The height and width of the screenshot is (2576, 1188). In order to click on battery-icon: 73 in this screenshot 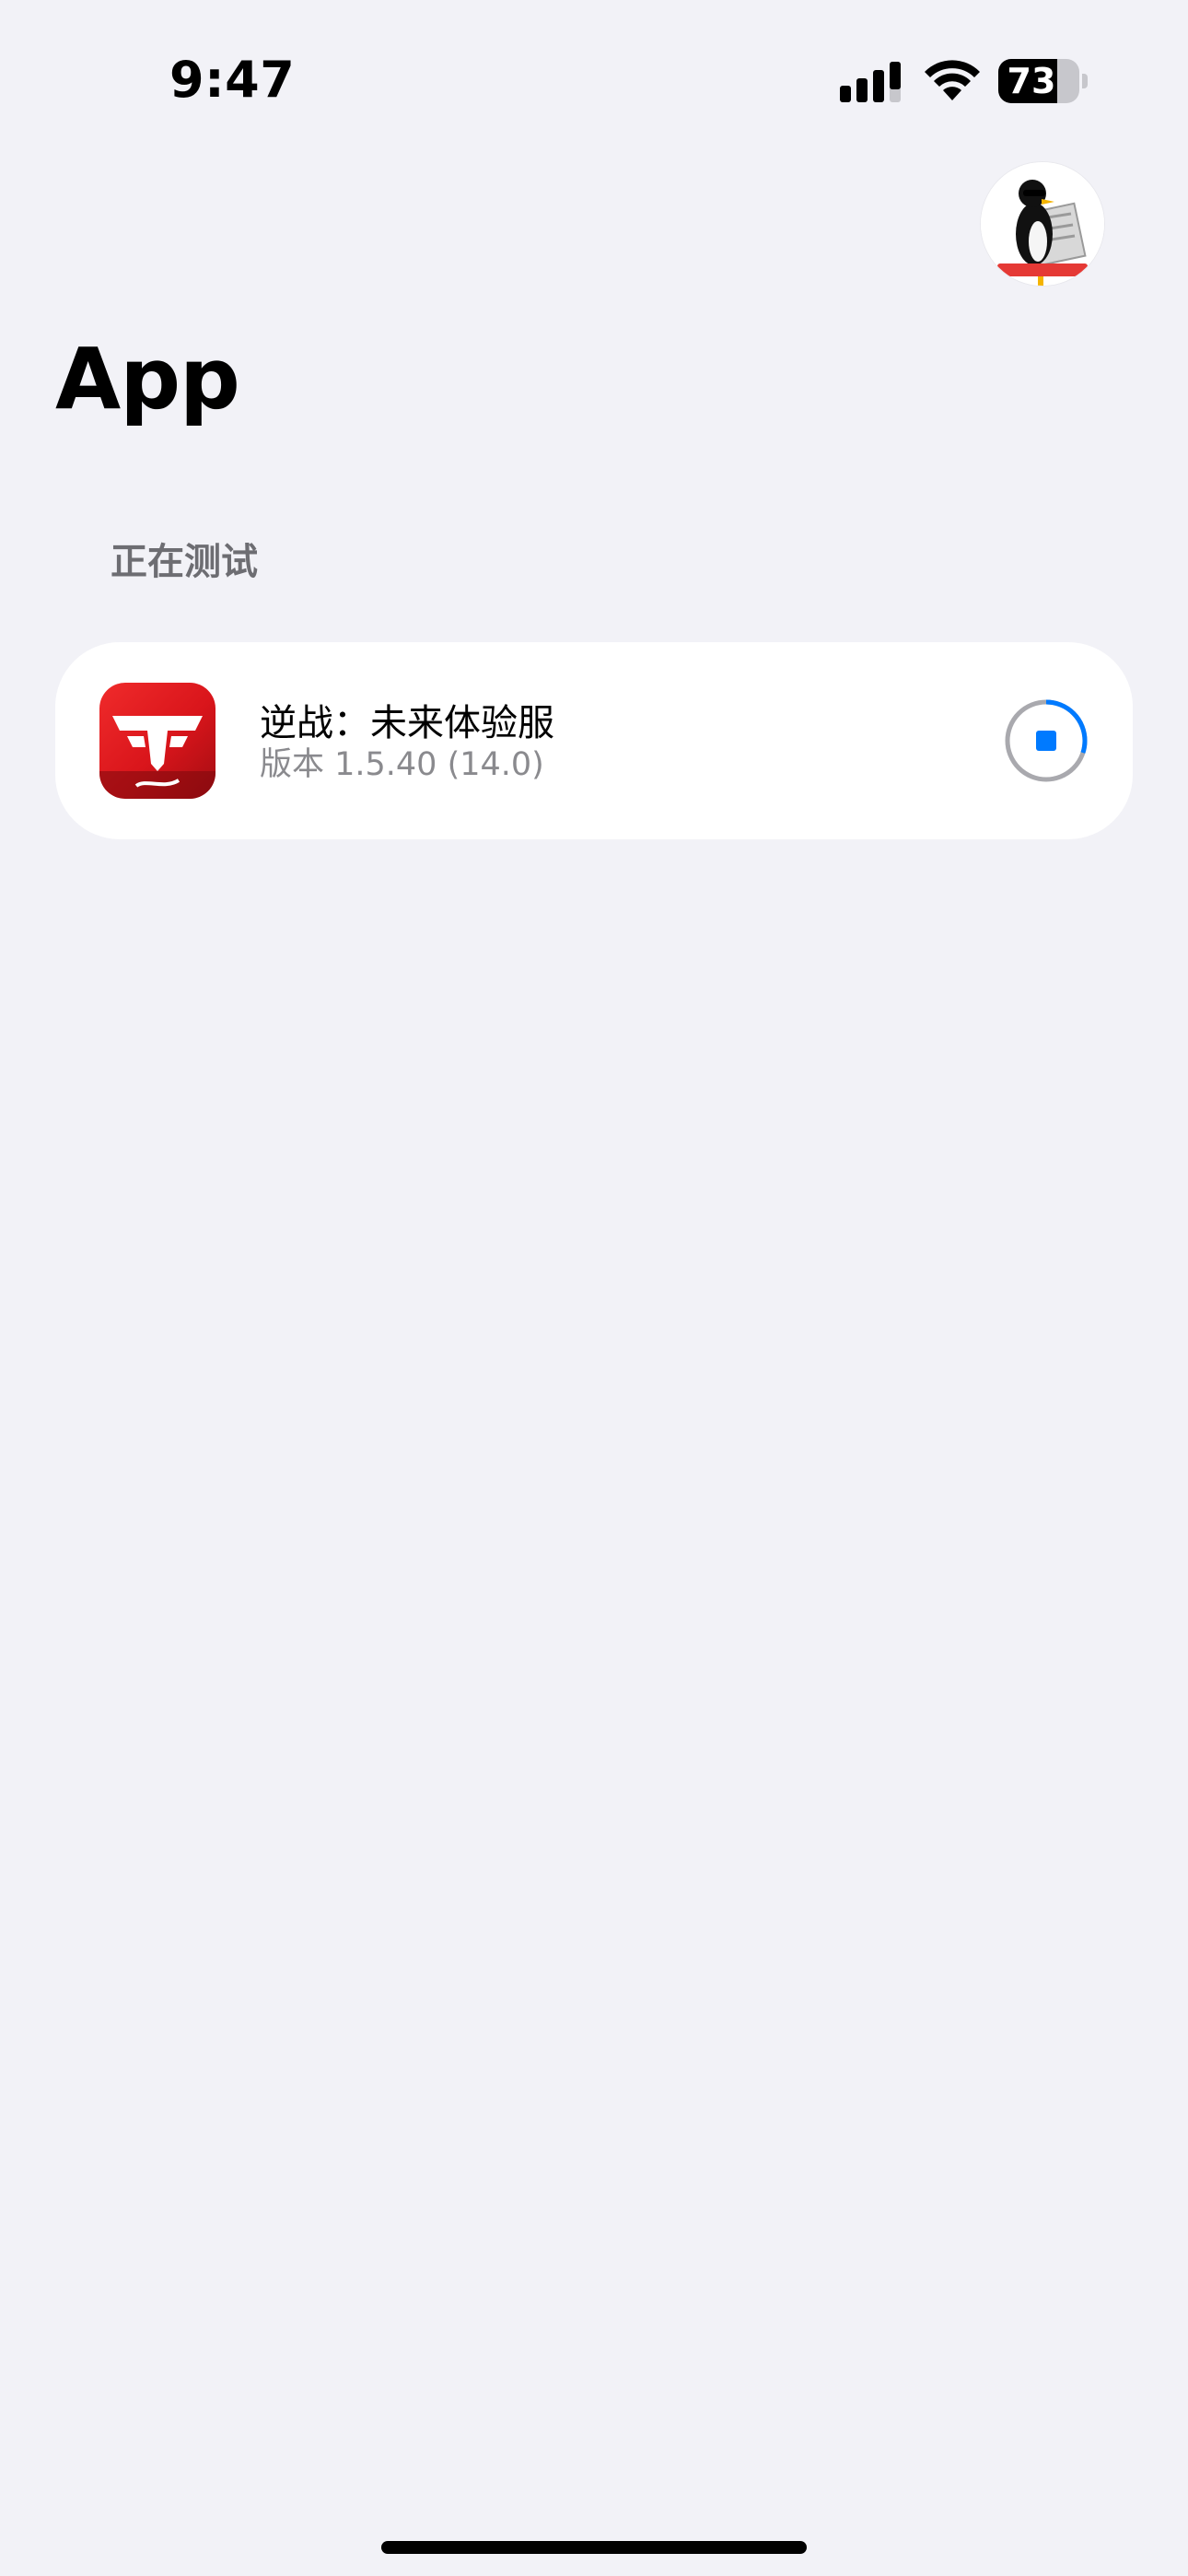, I will do `click(1043, 81)`.